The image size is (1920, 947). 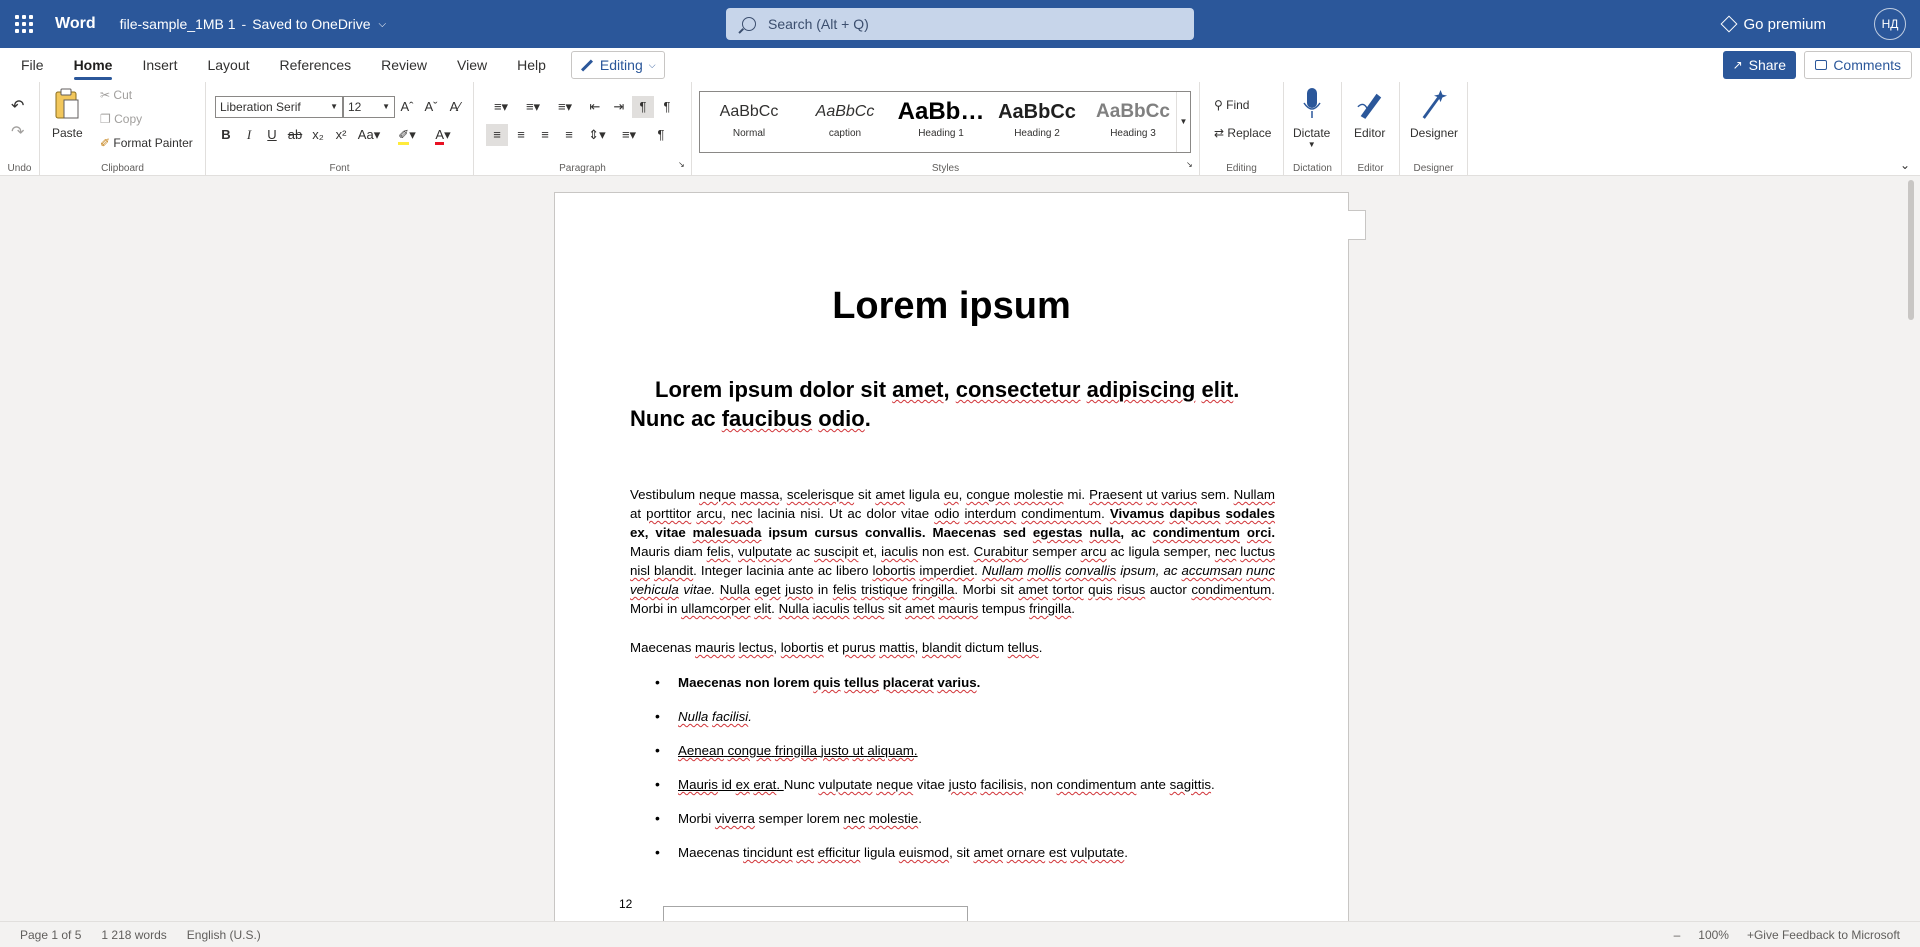 I want to click on group-label-clipboard: Clipboard, so click(x=122, y=168).